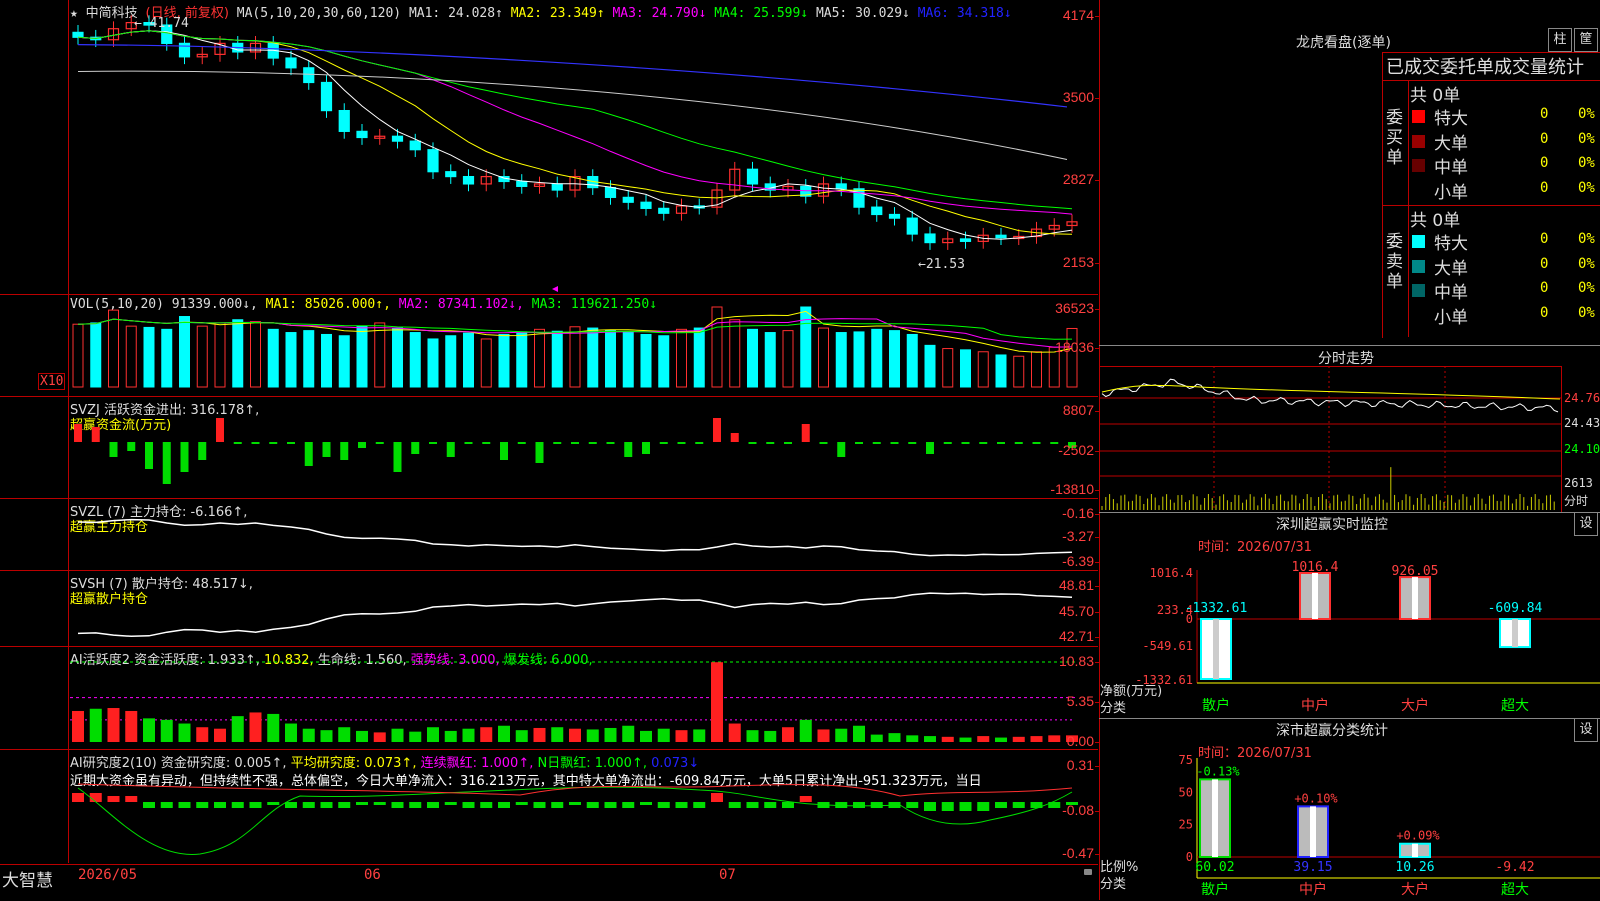 This screenshot has height=901, width=1600. What do you see at coordinates (1414, 867) in the screenshot?
I see `classify-value-2: 10.26` at bounding box center [1414, 867].